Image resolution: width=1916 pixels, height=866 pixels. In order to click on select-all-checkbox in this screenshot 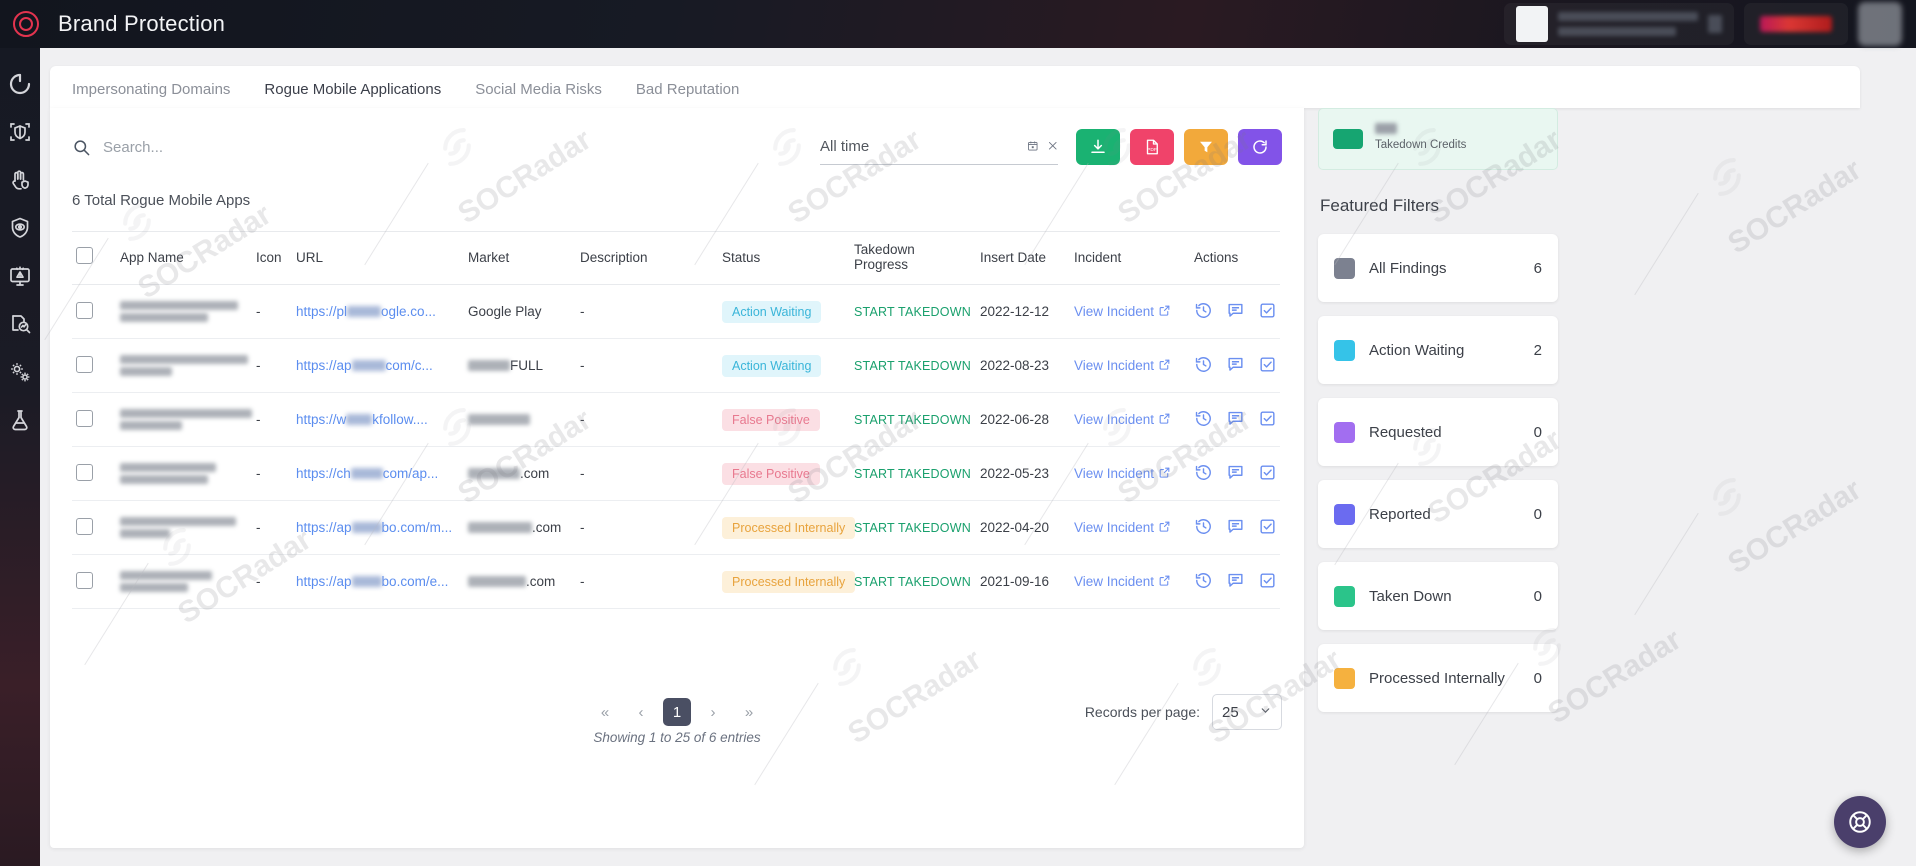, I will do `click(84, 255)`.